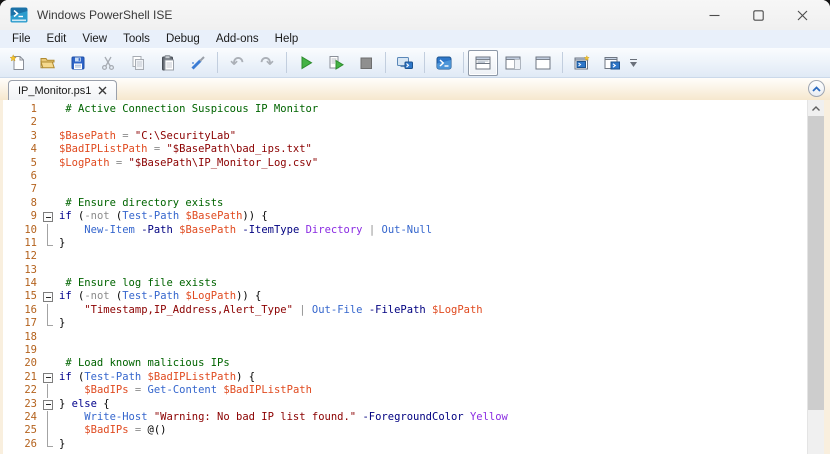  Describe the element at coordinates (612, 63) in the screenshot. I see `show-script-pane-new-window-button` at that location.